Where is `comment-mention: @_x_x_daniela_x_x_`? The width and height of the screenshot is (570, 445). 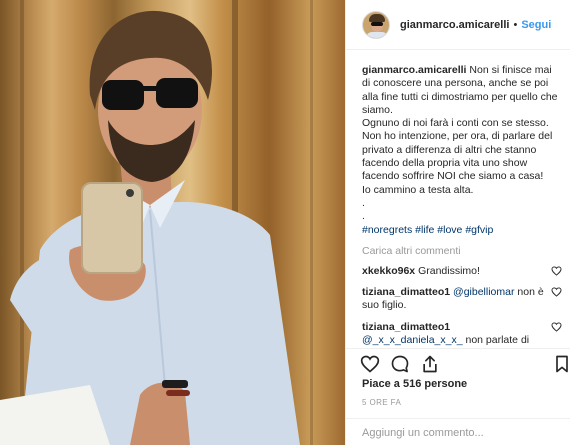
comment-mention: @_x_x_daniela_x_x_ is located at coordinates (412, 340).